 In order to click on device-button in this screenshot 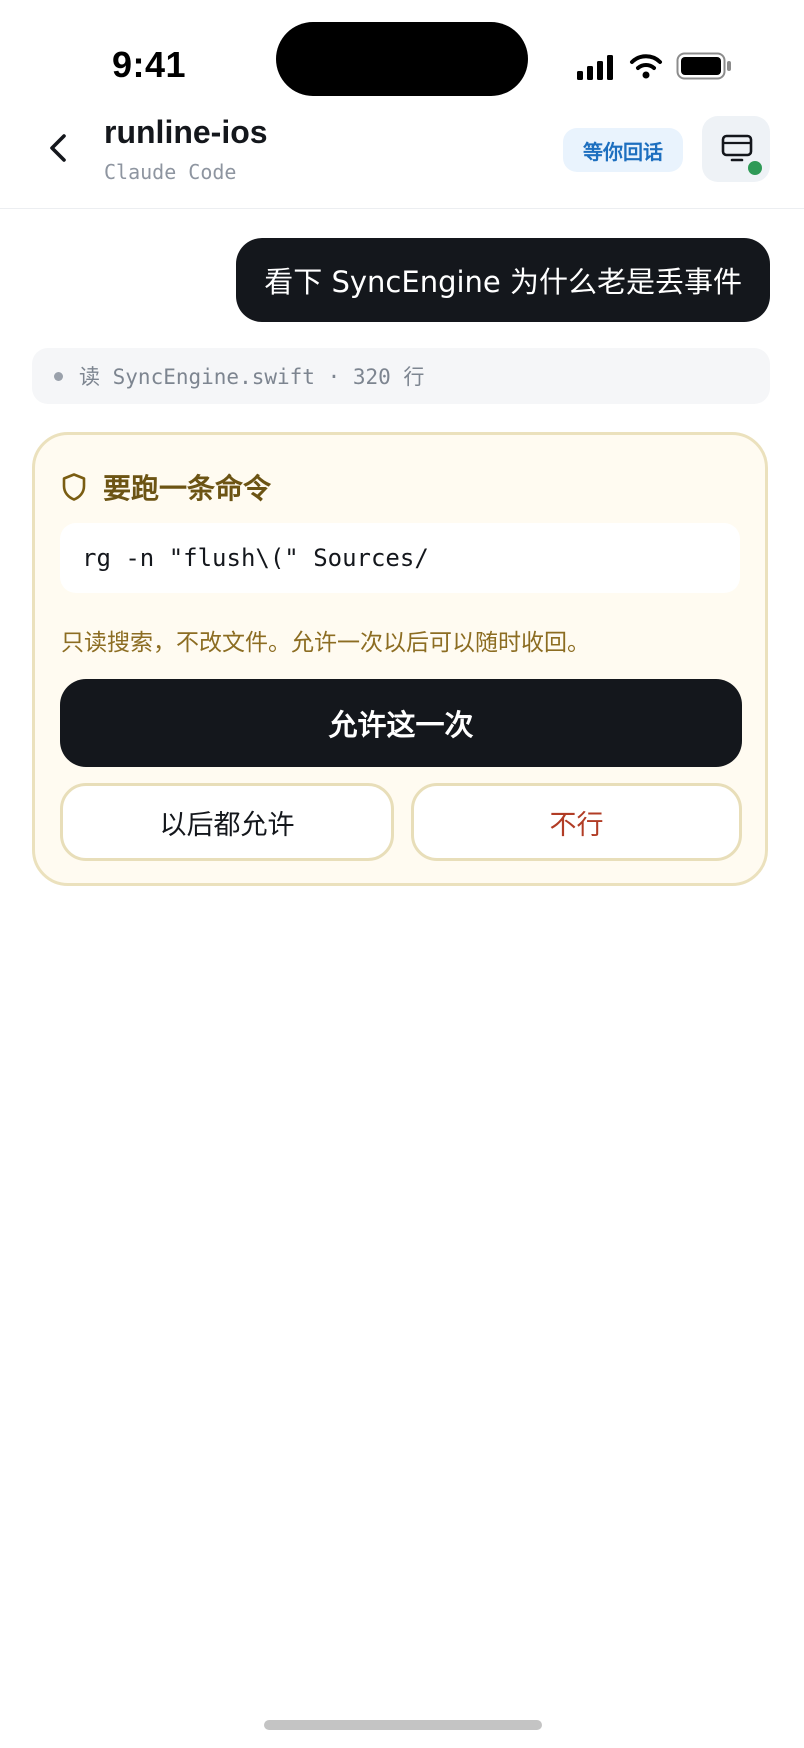, I will do `click(736, 149)`.